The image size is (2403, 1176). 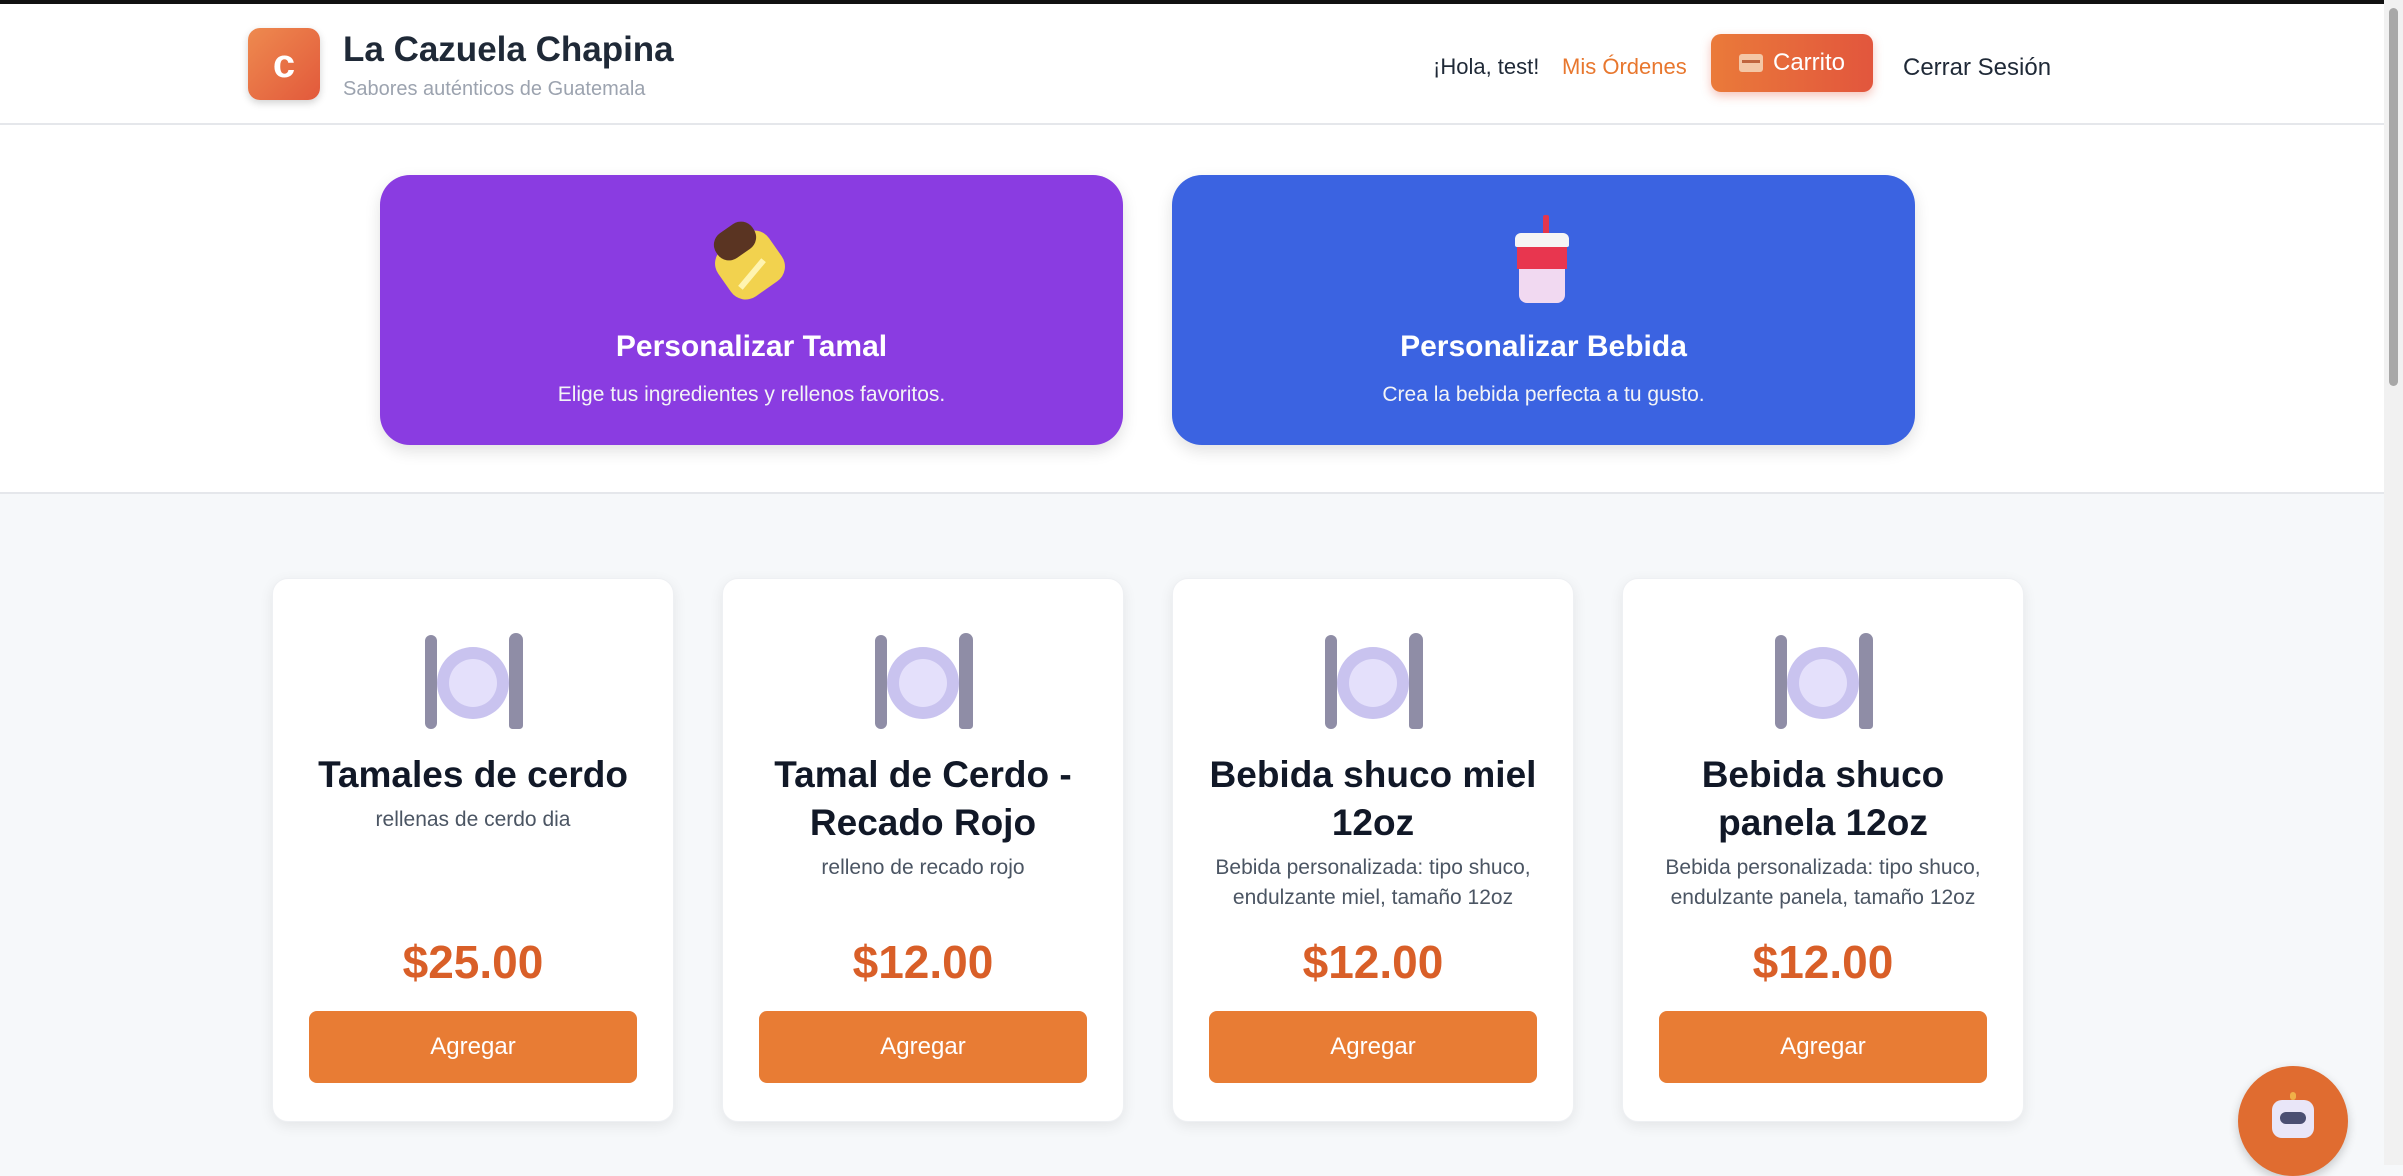 What do you see at coordinates (750, 263) in the screenshot?
I see `tamal-icon` at bounding box center [750, 263].